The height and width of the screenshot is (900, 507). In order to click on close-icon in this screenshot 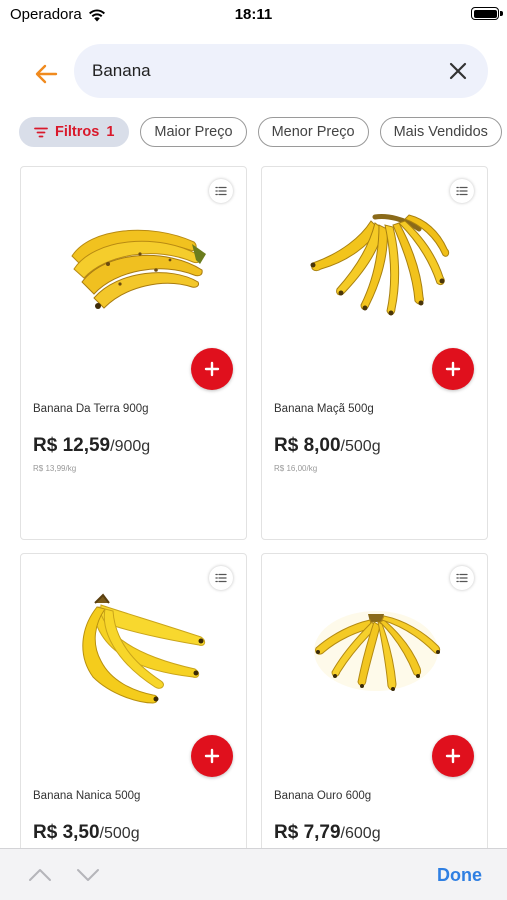, I will do `click(458, 71)`.